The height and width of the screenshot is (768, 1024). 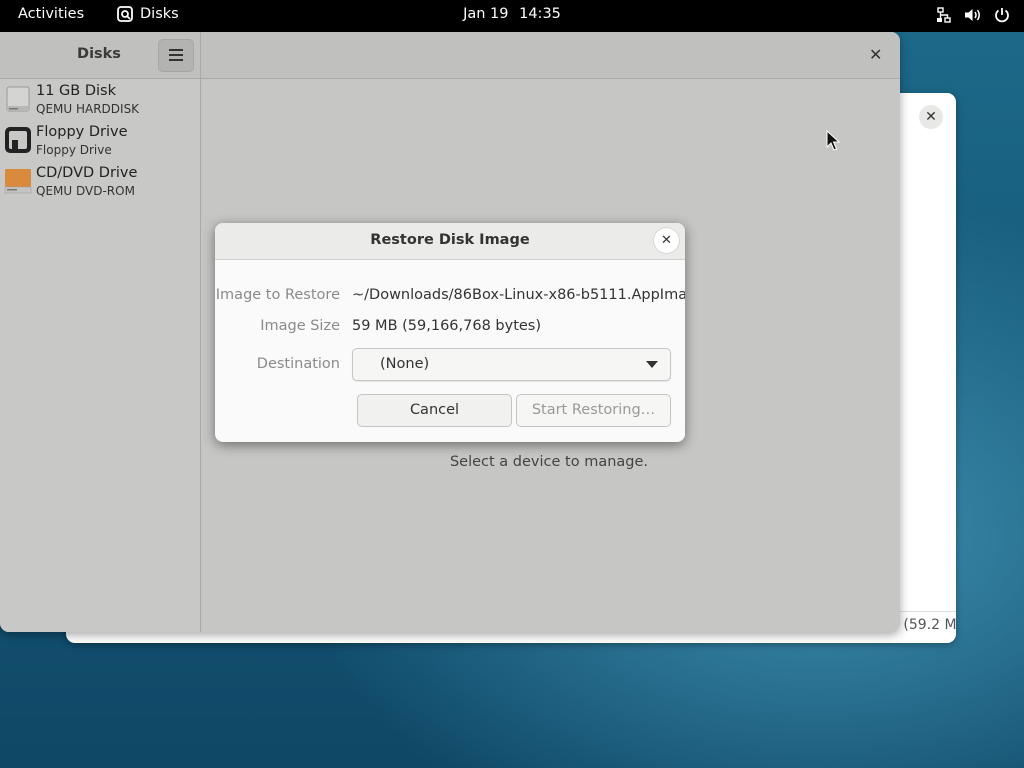 What do you see at coordinates (100, 182) in the screenshot?
I see `device-item-optical: CD/DVD Drive QEMU DVD-ROM` at bounding box center [100, 182].